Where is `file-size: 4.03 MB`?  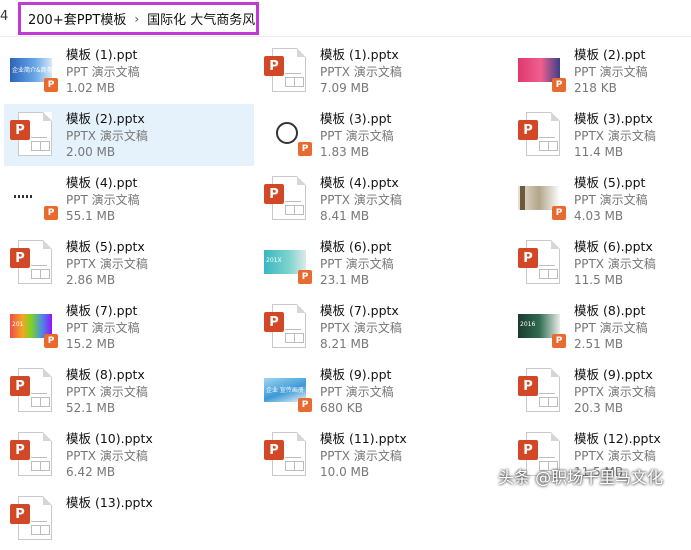
file-size: 4.03 MB is located at coordinates (599, 216).